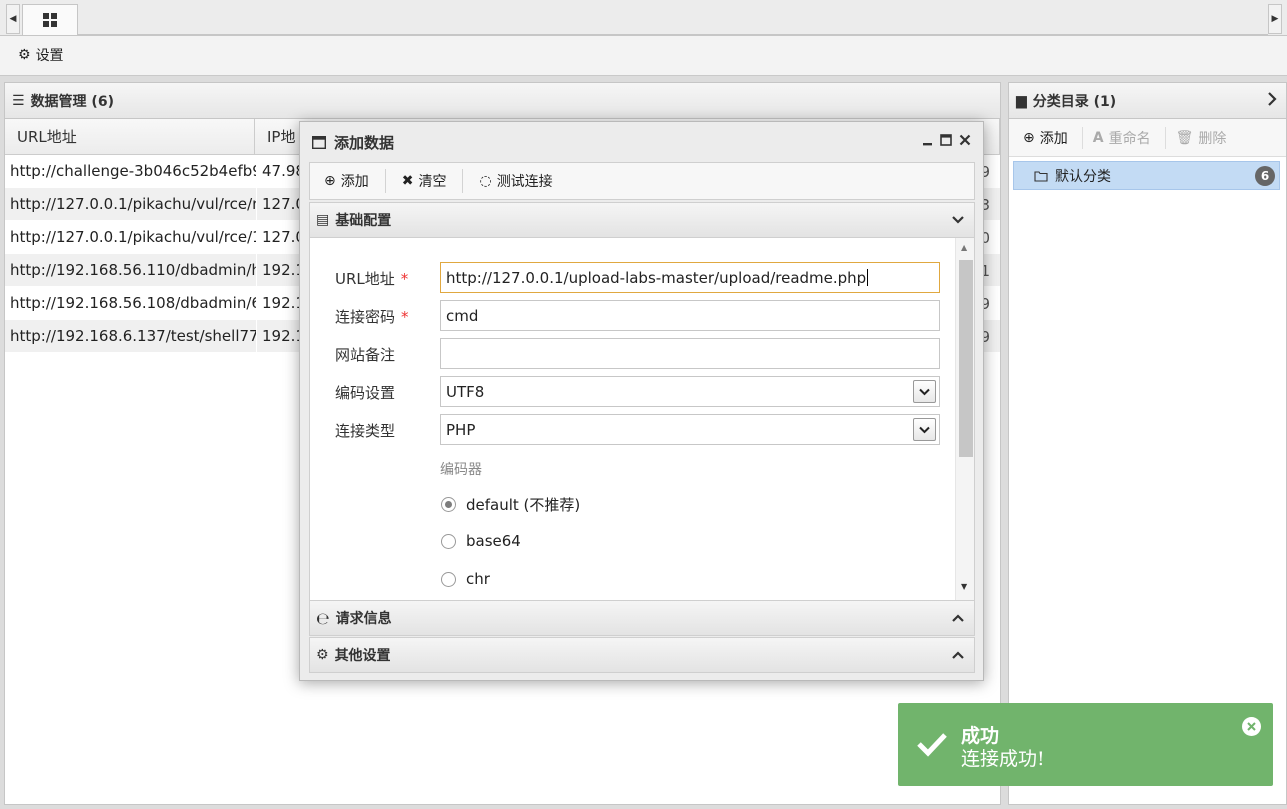 This screenshot has height=809, width=1287. Describe the element at coordinates (1003, 759) in the screenshot. I see `toast-message: 连接成功!` at that location.